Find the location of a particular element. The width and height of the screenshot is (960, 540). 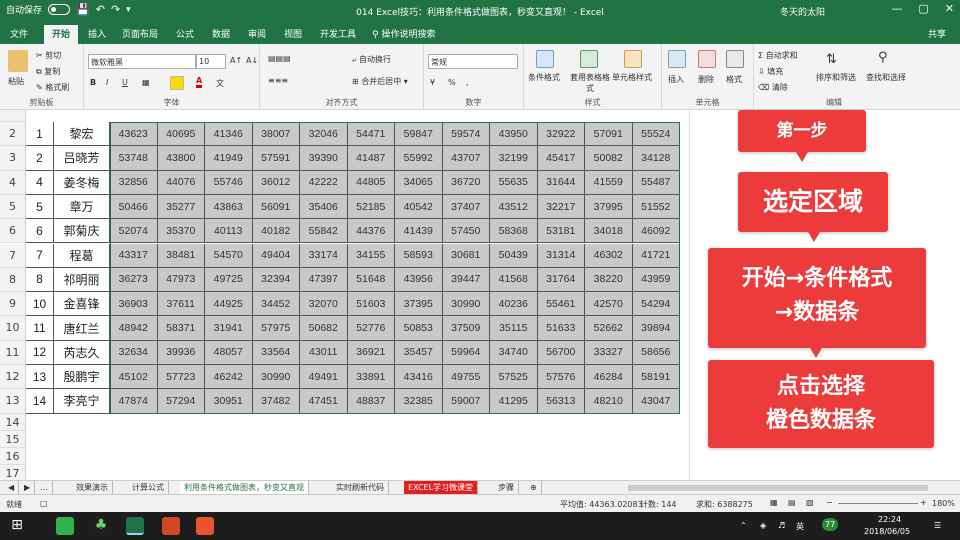

value-cell: 56700 is located at coordinates (561, 352).